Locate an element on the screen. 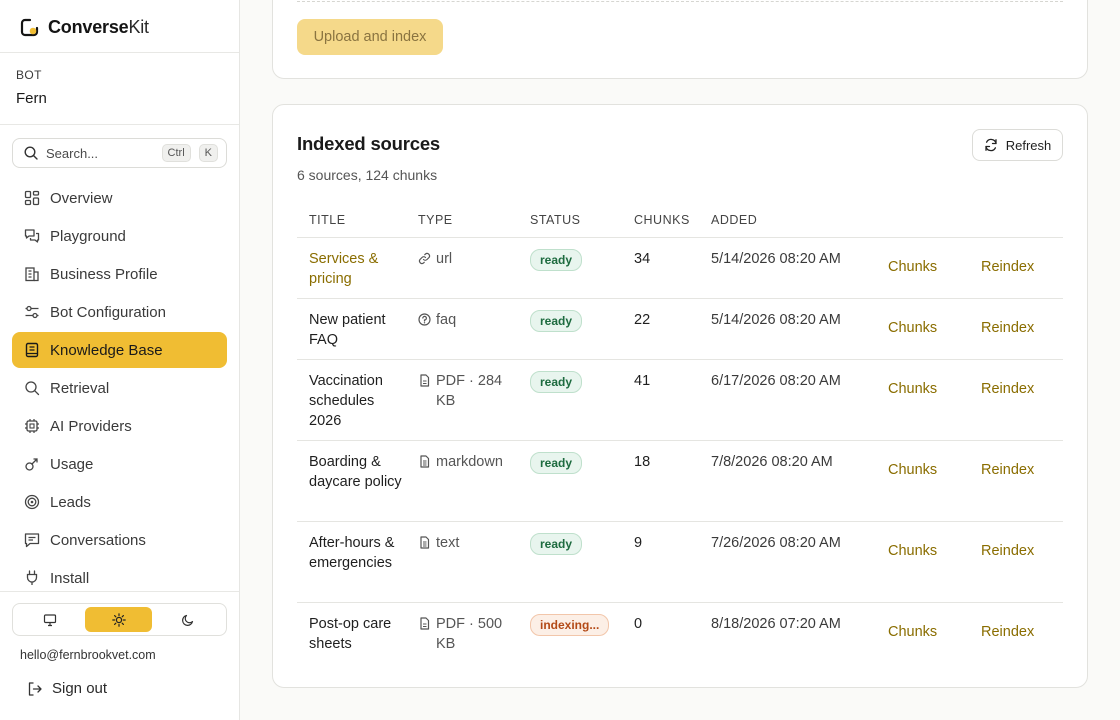 This screenshot has height=720, width=1120. sidebar-item-ai-providers: AI Providers is located at coordinates (119, 426).